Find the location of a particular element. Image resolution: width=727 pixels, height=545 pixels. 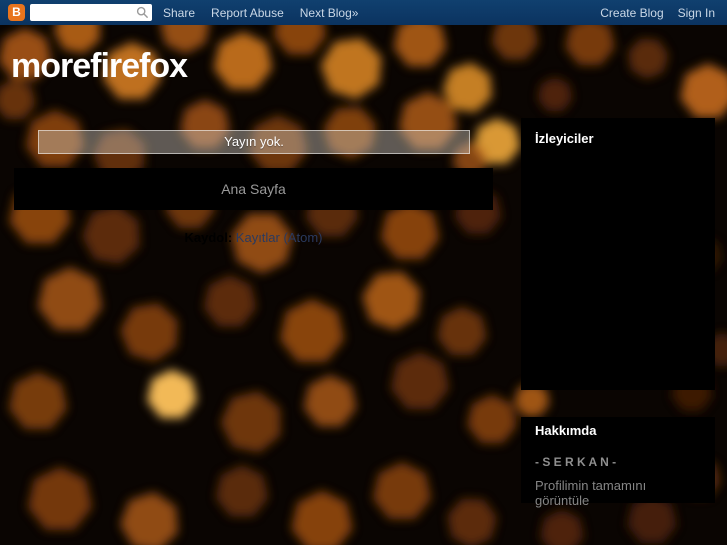

sign-in-link: Sign In is located at coordinates (696, 13).